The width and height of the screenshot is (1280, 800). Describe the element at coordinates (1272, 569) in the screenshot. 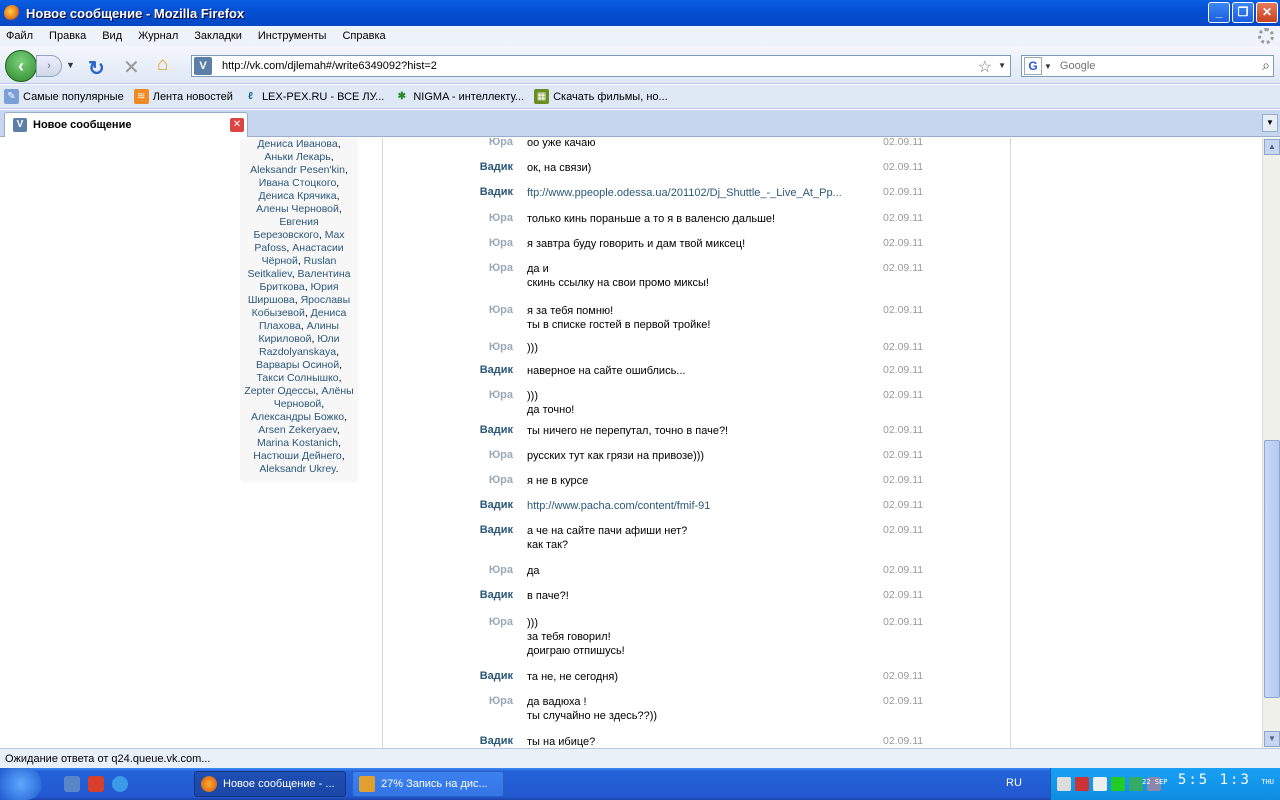

I see `scroll-thumb` at that location.